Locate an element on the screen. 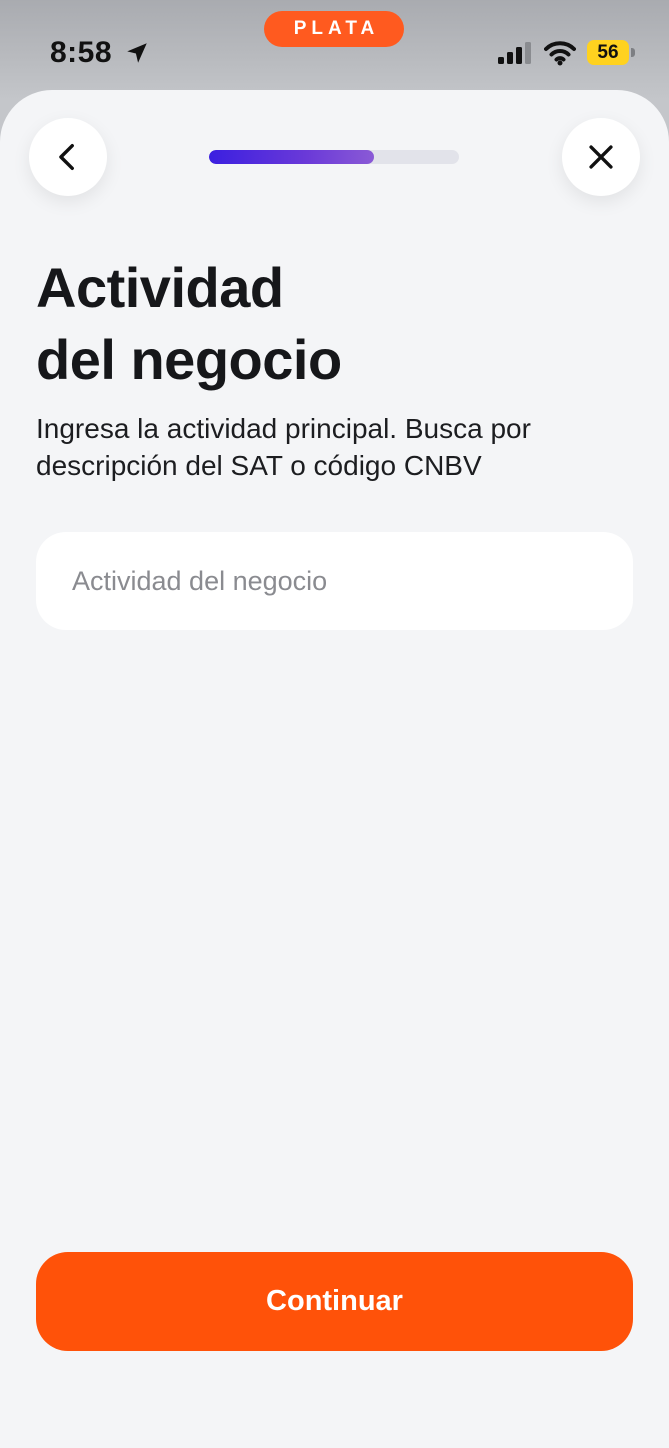 This screenshot has height=1448, width=669. page-title: Actividad del negocio is located at coordinates (336, 324).